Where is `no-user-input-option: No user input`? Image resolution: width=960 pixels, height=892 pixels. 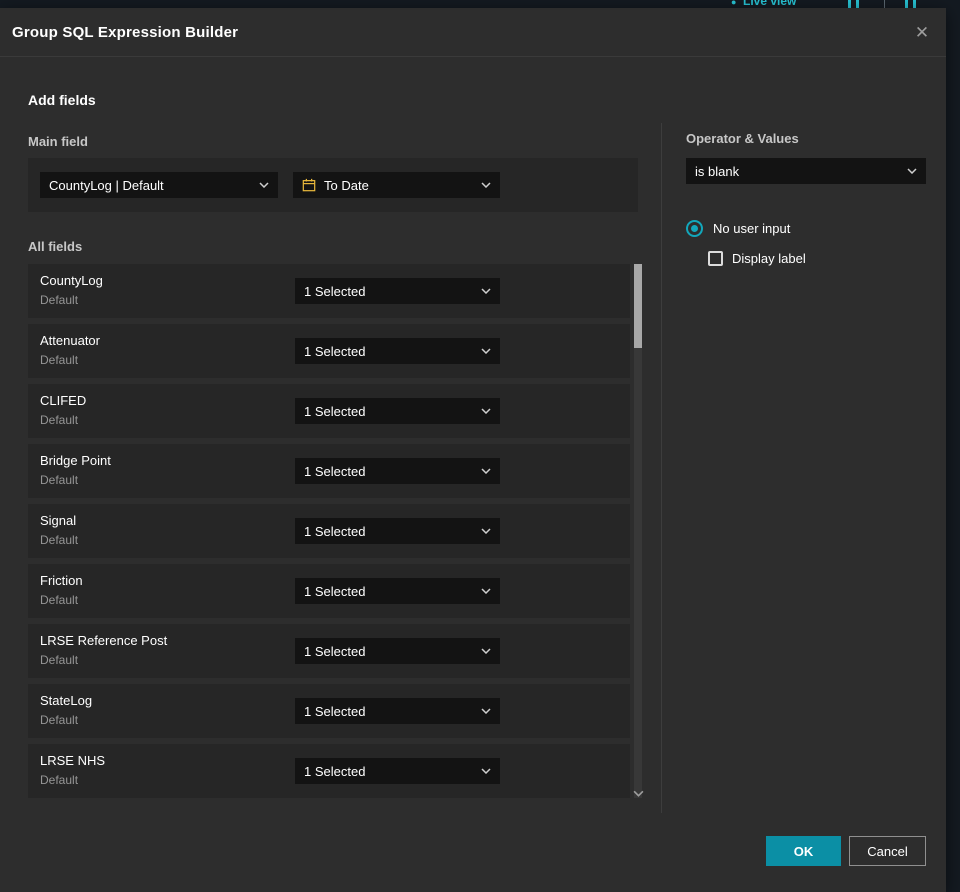 no-user-input-option: No user input is located at coordinates (738, 228).